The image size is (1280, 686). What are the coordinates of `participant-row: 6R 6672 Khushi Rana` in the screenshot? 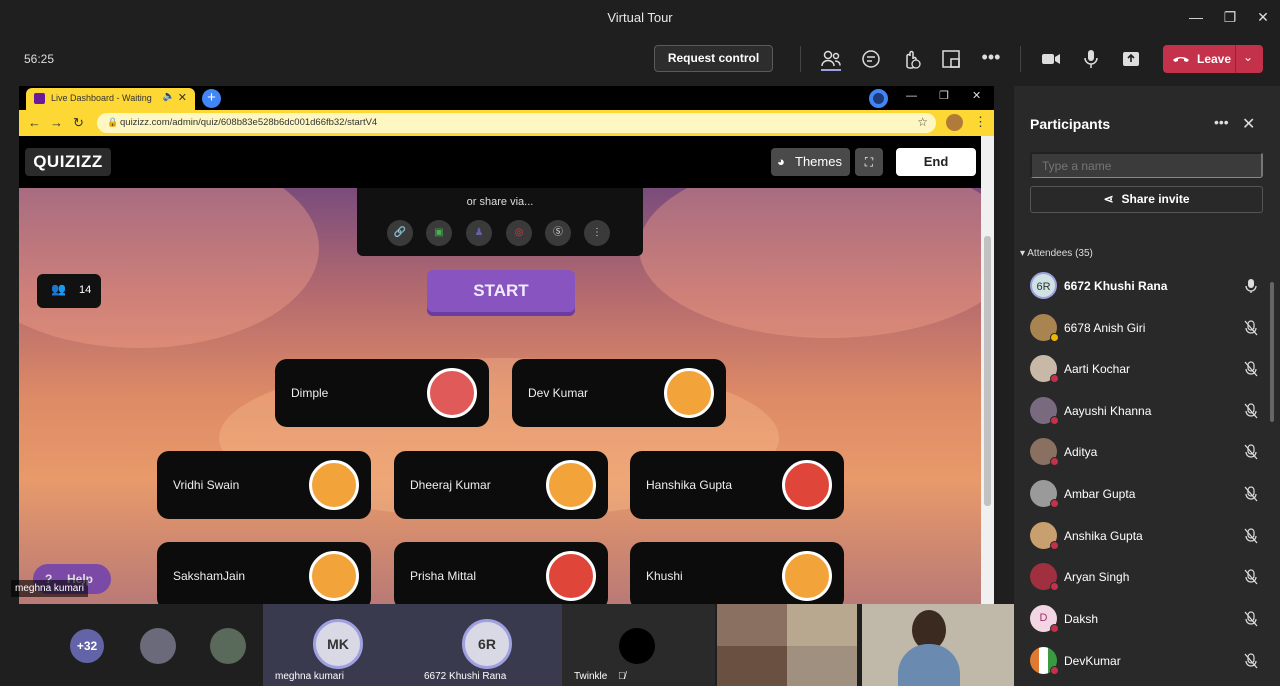 It's located at (1146, 286).